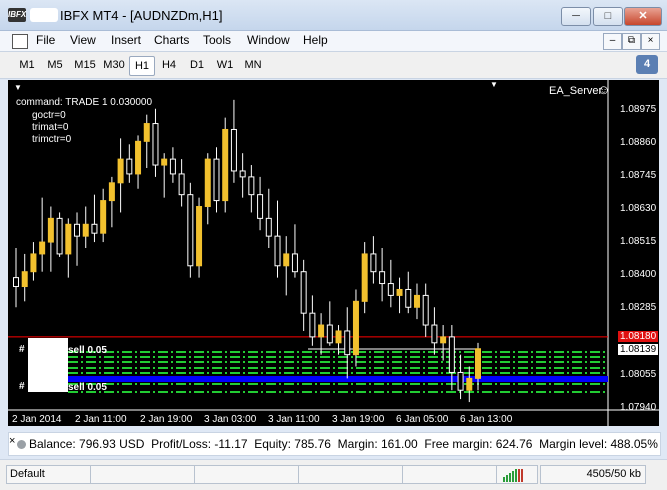 Image resolution: width=667 pixels, height=490 pixels. I want to click on app-logo-icon: IBFX, so click(17, 15).